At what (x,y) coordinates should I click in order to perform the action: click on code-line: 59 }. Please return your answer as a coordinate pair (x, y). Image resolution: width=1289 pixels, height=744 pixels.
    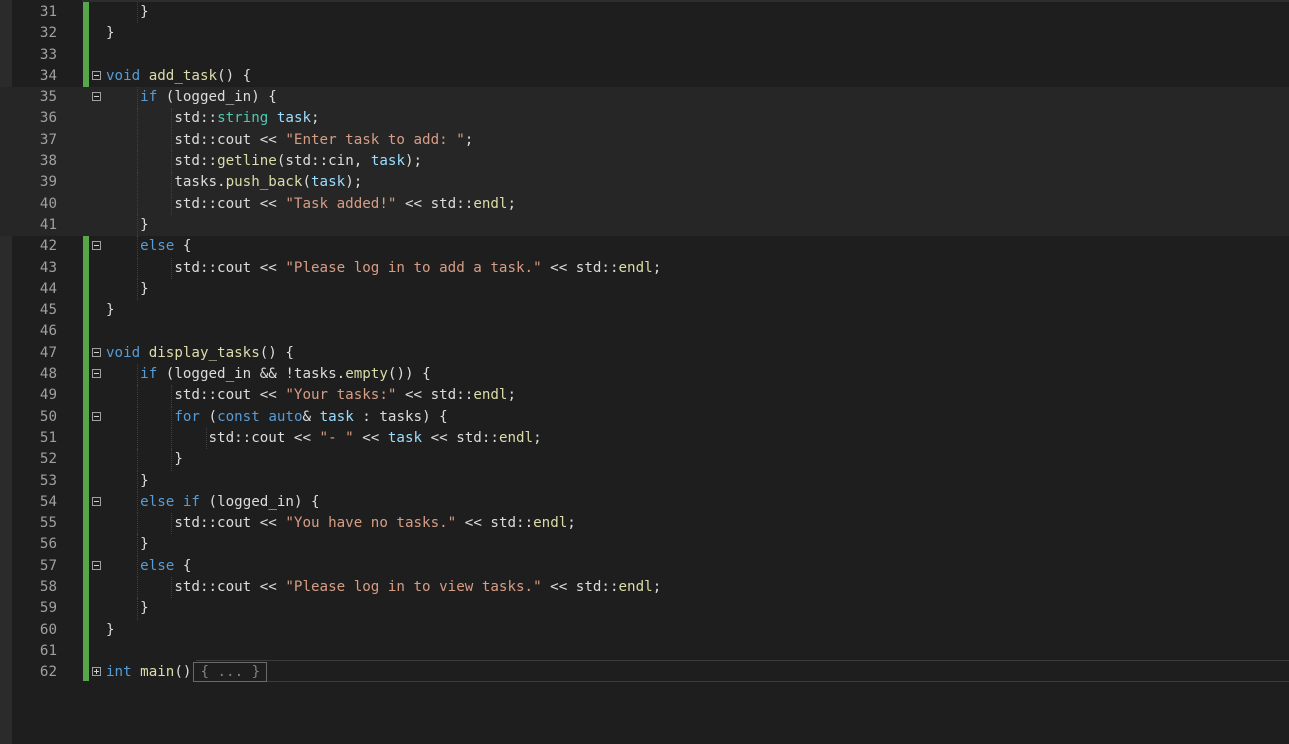
    Looking at the image, I should click on (644, 609).